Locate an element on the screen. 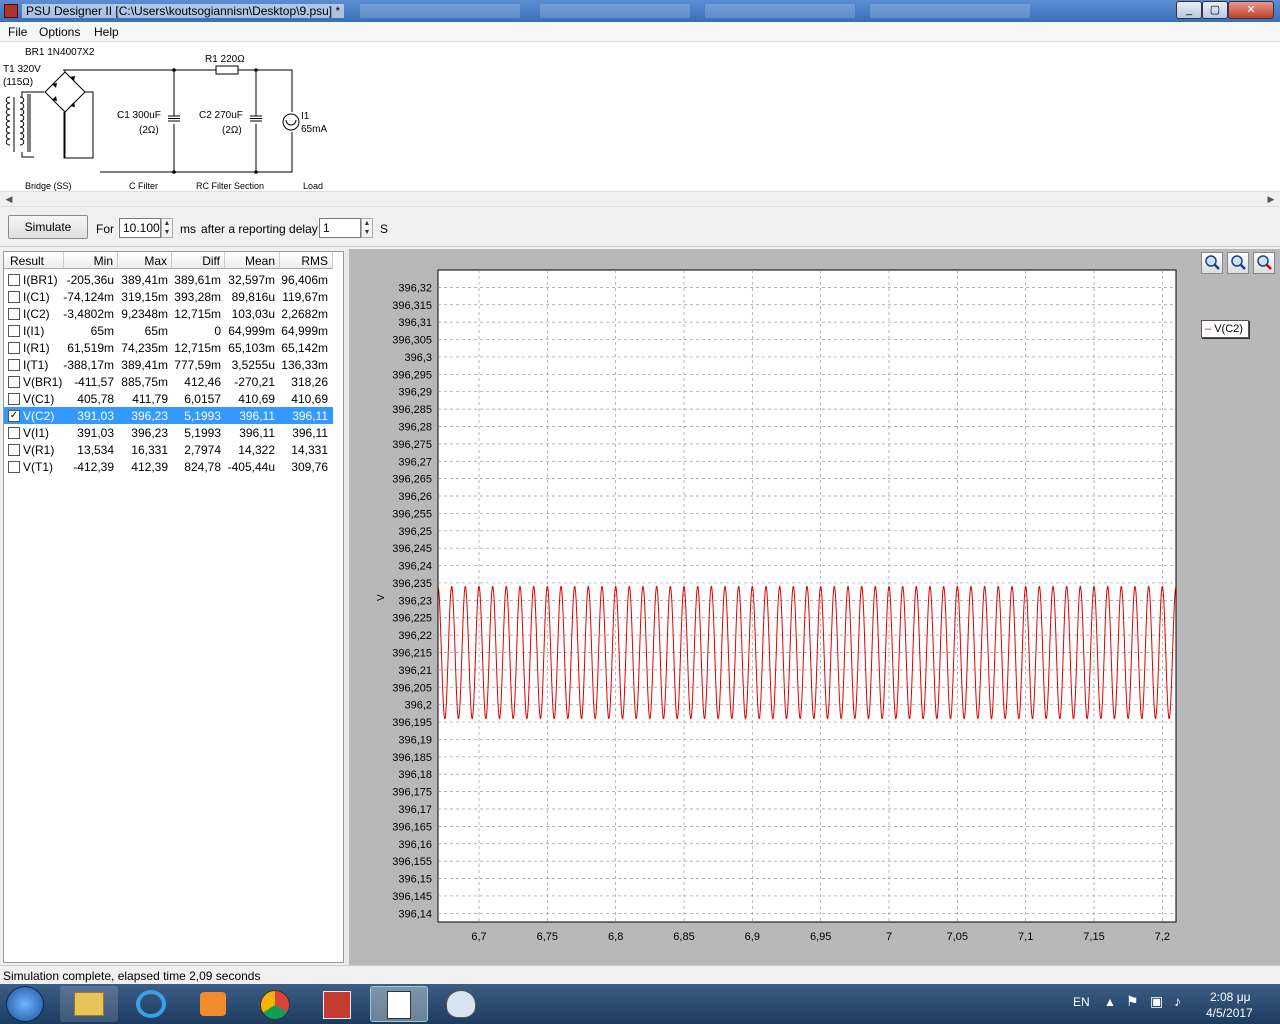  duration-input: 10.100 is located at coordinates (140, 228).